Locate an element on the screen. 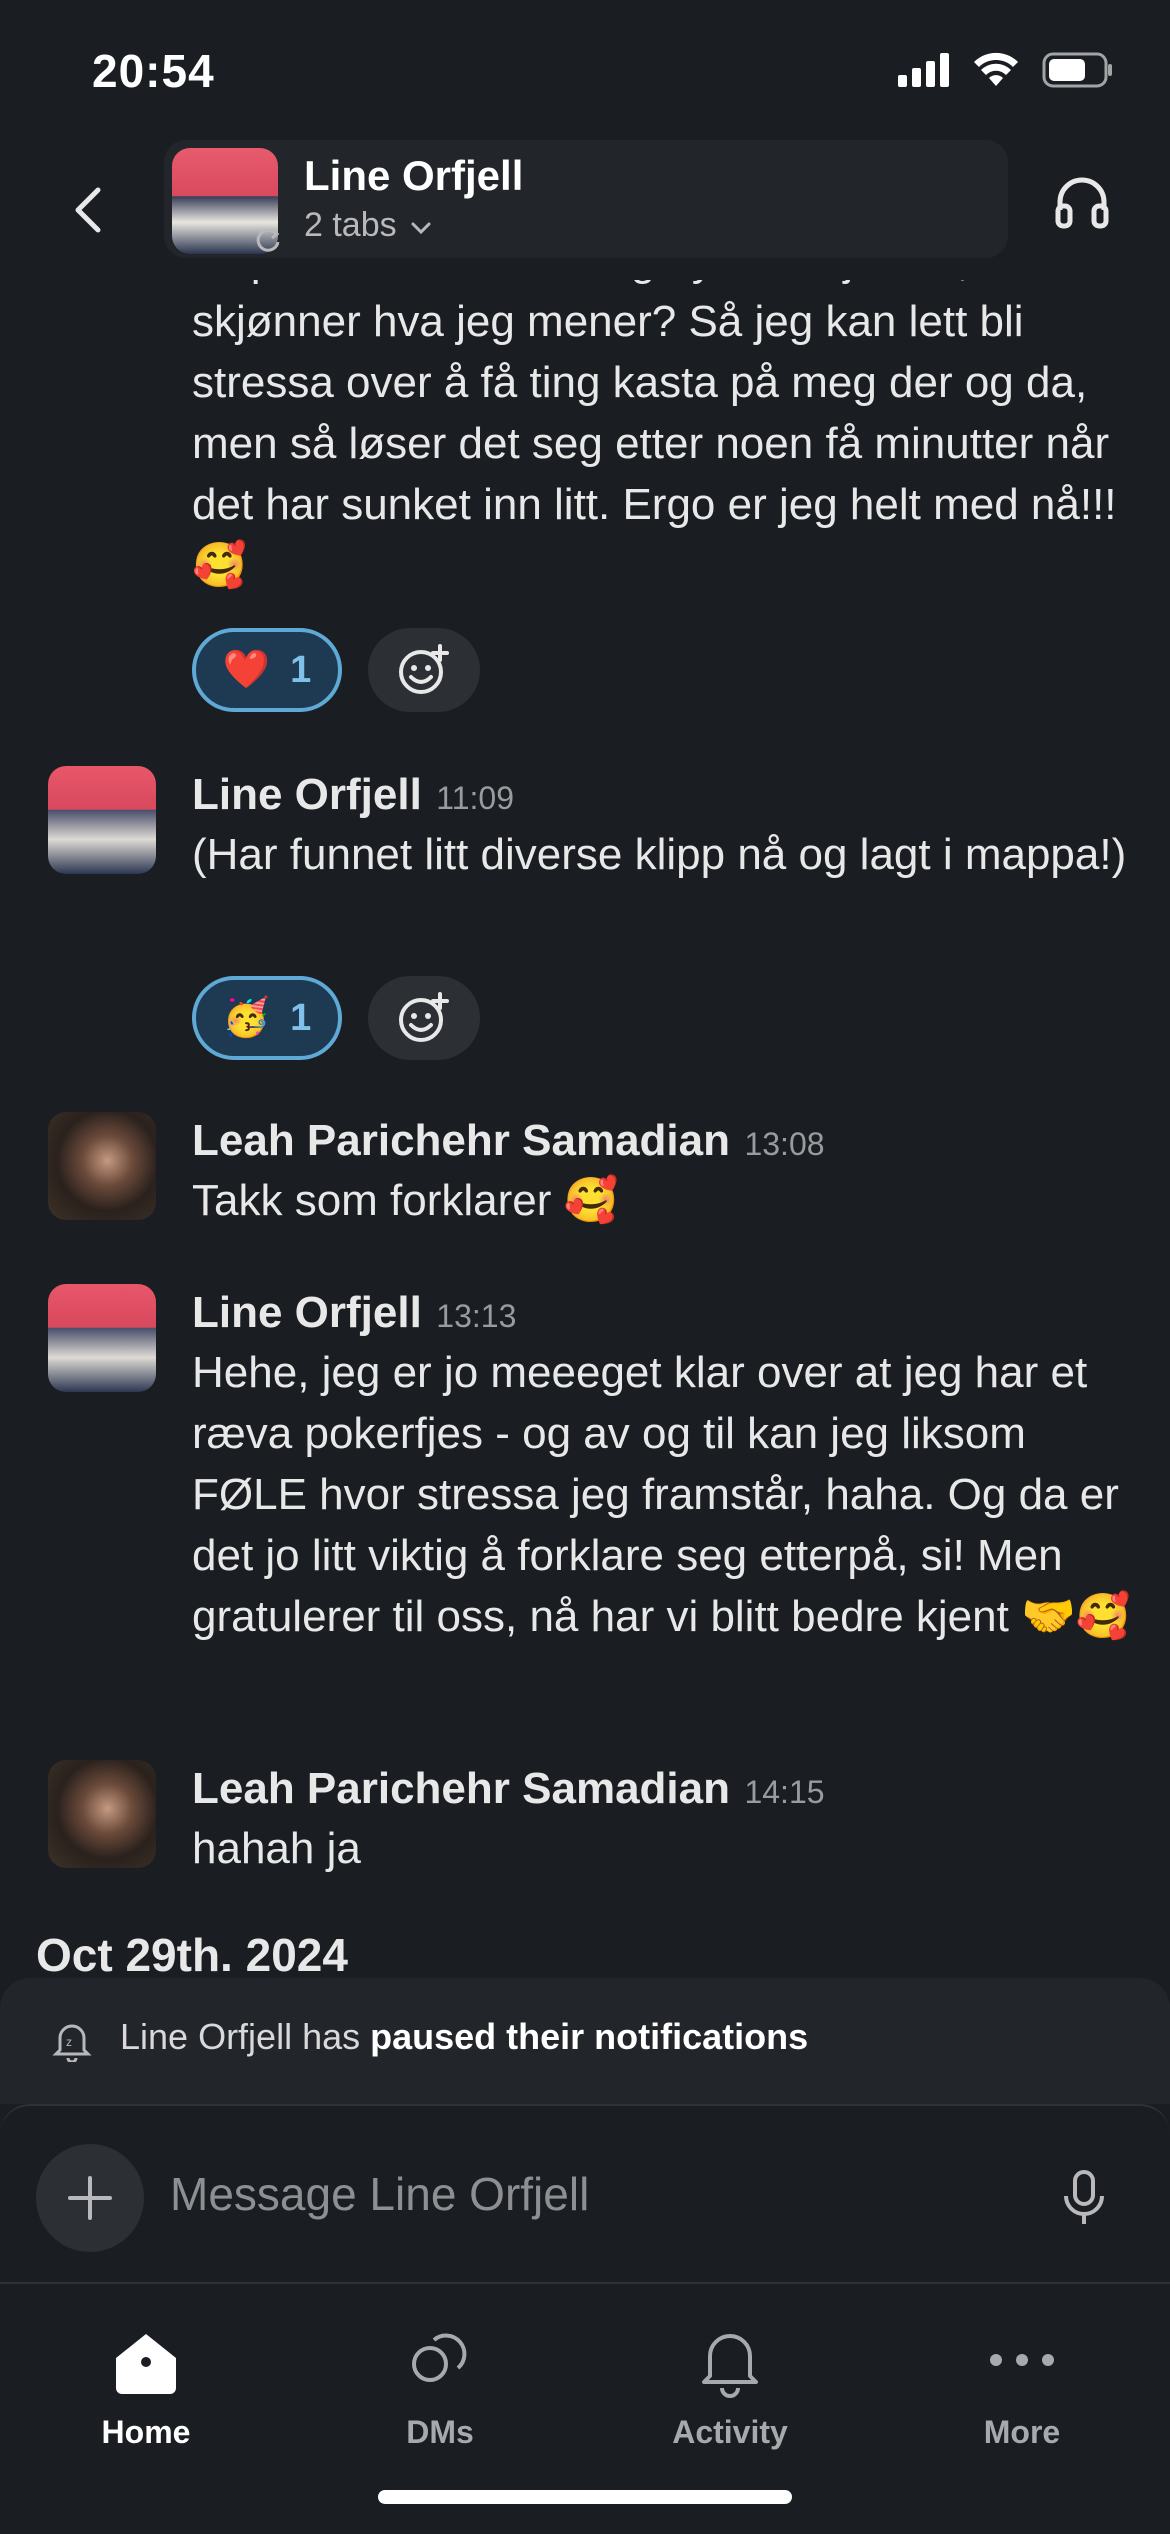  tab-home-label: Home is located at coordinates (146, 2432).